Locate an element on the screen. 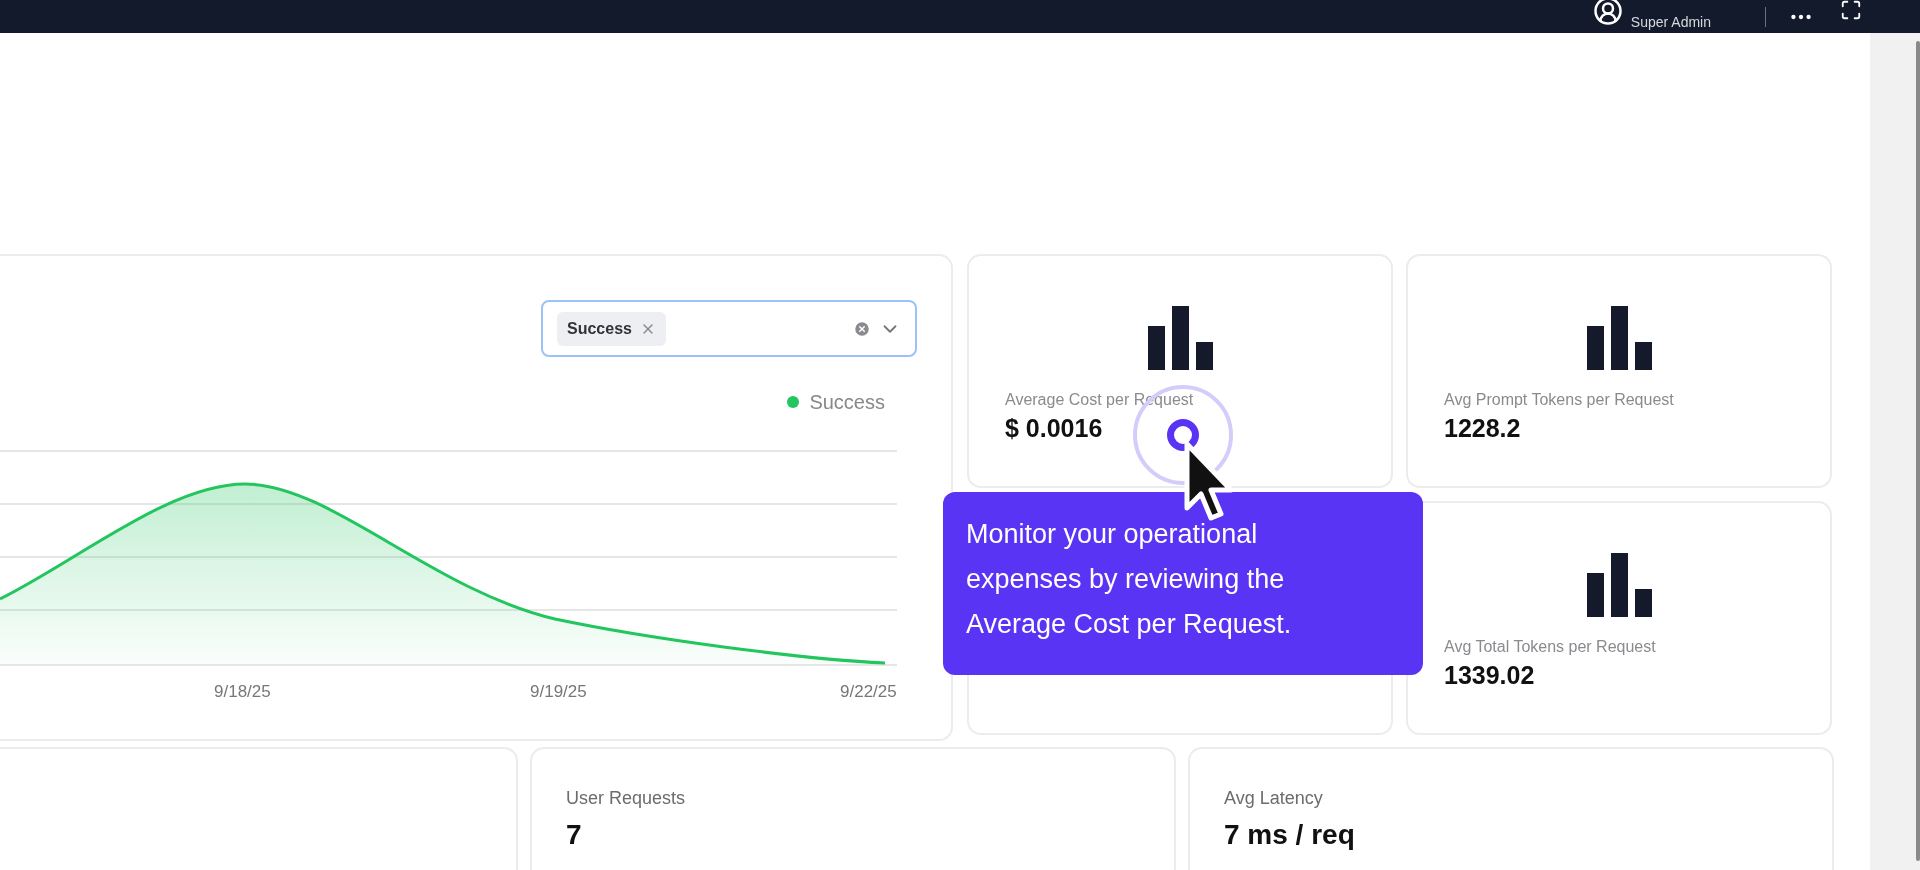 The width and height of the screenshot is (1920, 870). stat-label: Avg Latency is located at coordinates (1274, 798).